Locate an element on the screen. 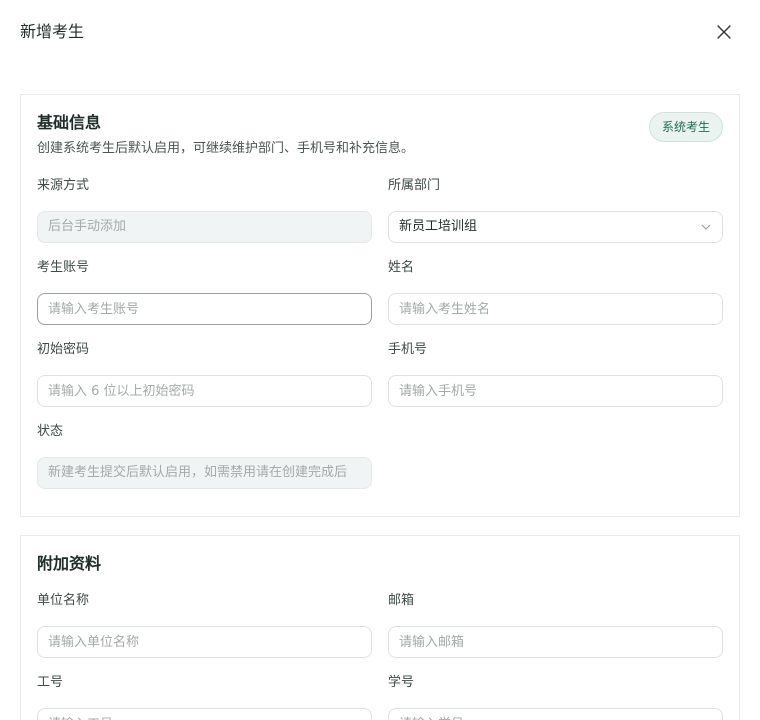  source-label: 来源方式 is located at coordinates (63, 185).